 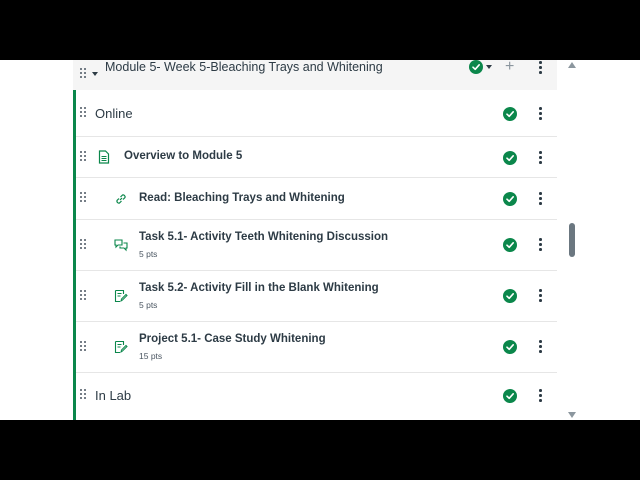 I want to click on publish-menu-caret-icon, so click(x=489, y=67).